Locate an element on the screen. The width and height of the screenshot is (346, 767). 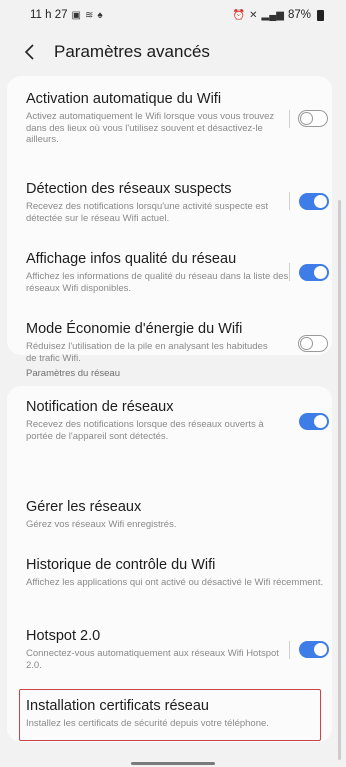
status-left: 11 h 27 ▣ ≋ ♠ is located at coordinates (66, 15).